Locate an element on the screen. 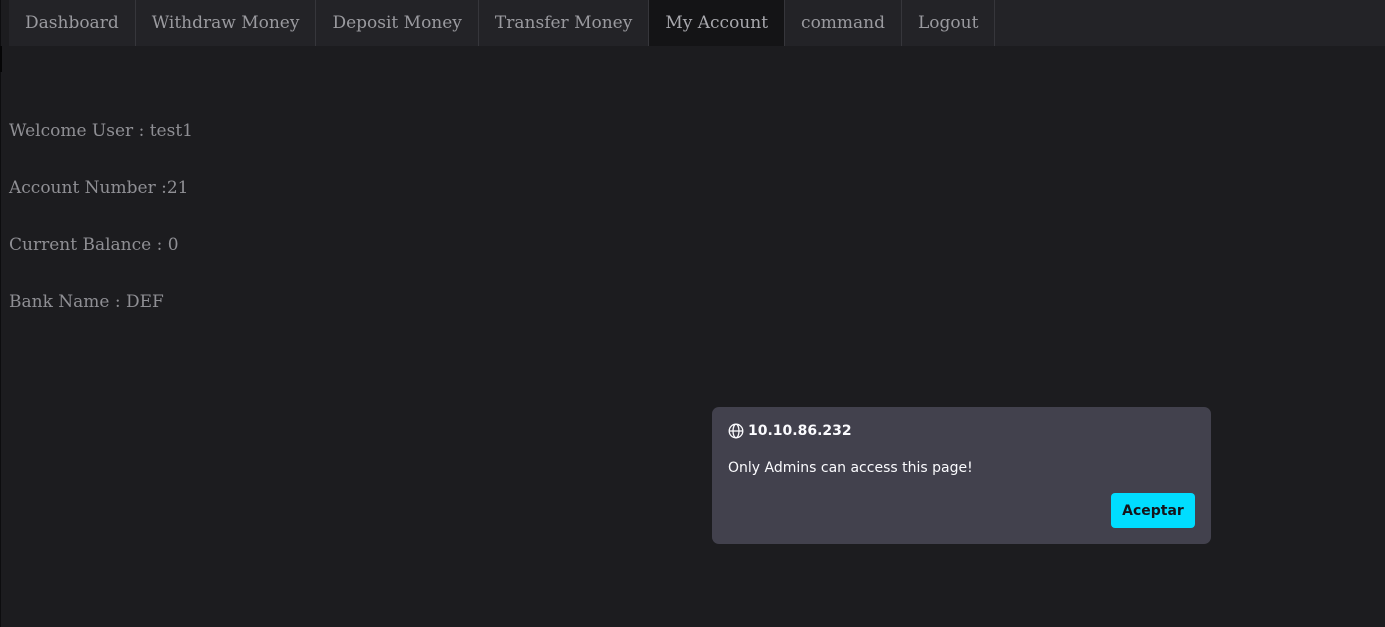  globe-icon is located at coordinates (736, 431).